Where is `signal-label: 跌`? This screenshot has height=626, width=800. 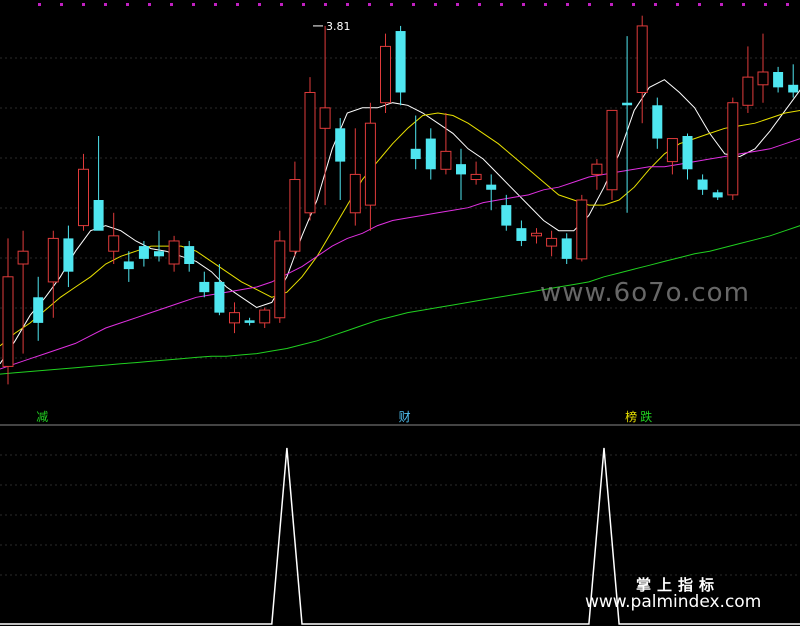 signal-label: 跌 is located at coordinates (646, 416).